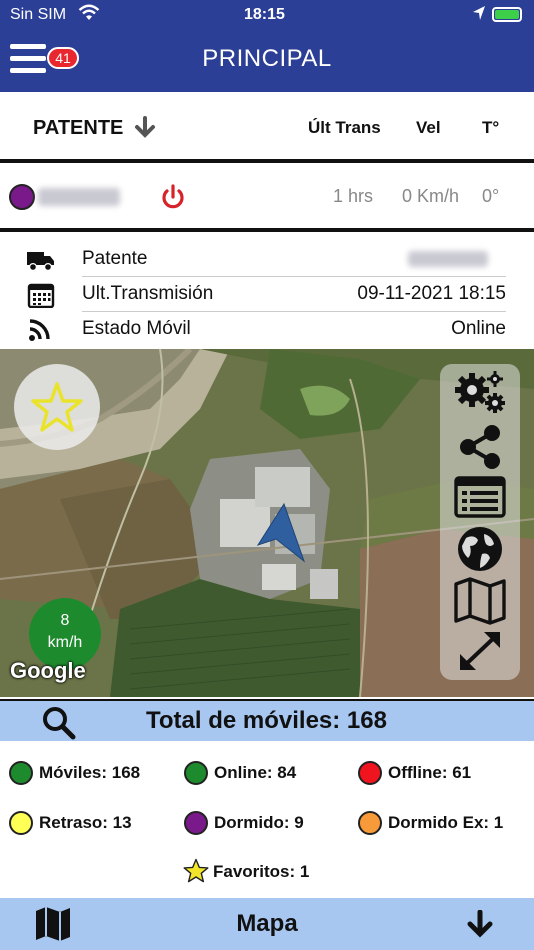 The width and height of the screenshot is (534, 950). Describe the element at coordinates (507, 14) in the screenshot. I see `battery-icon` at that location.